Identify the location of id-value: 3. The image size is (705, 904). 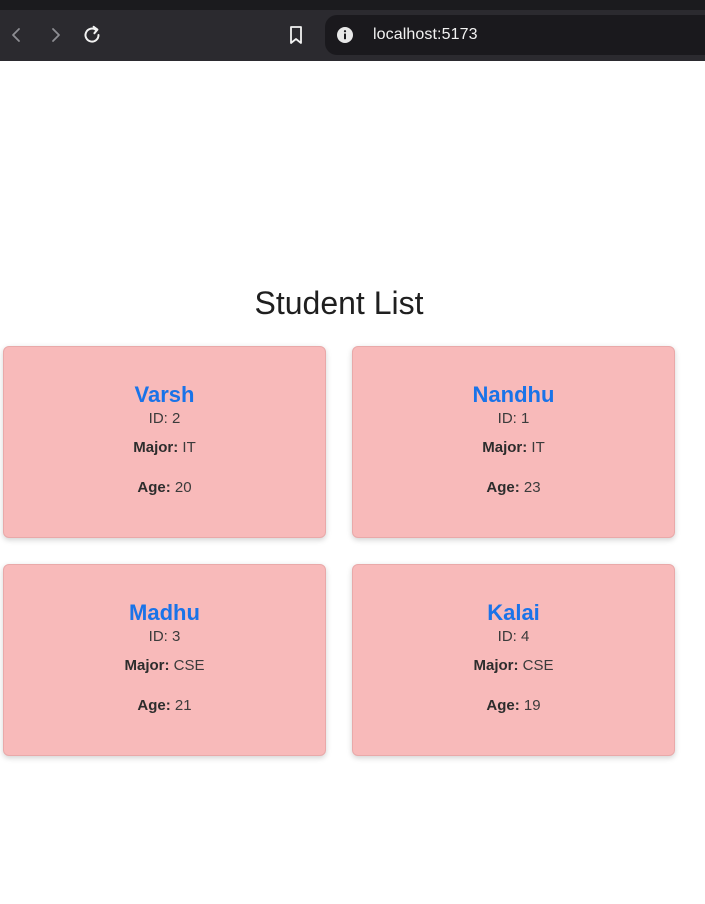
(176, 636).